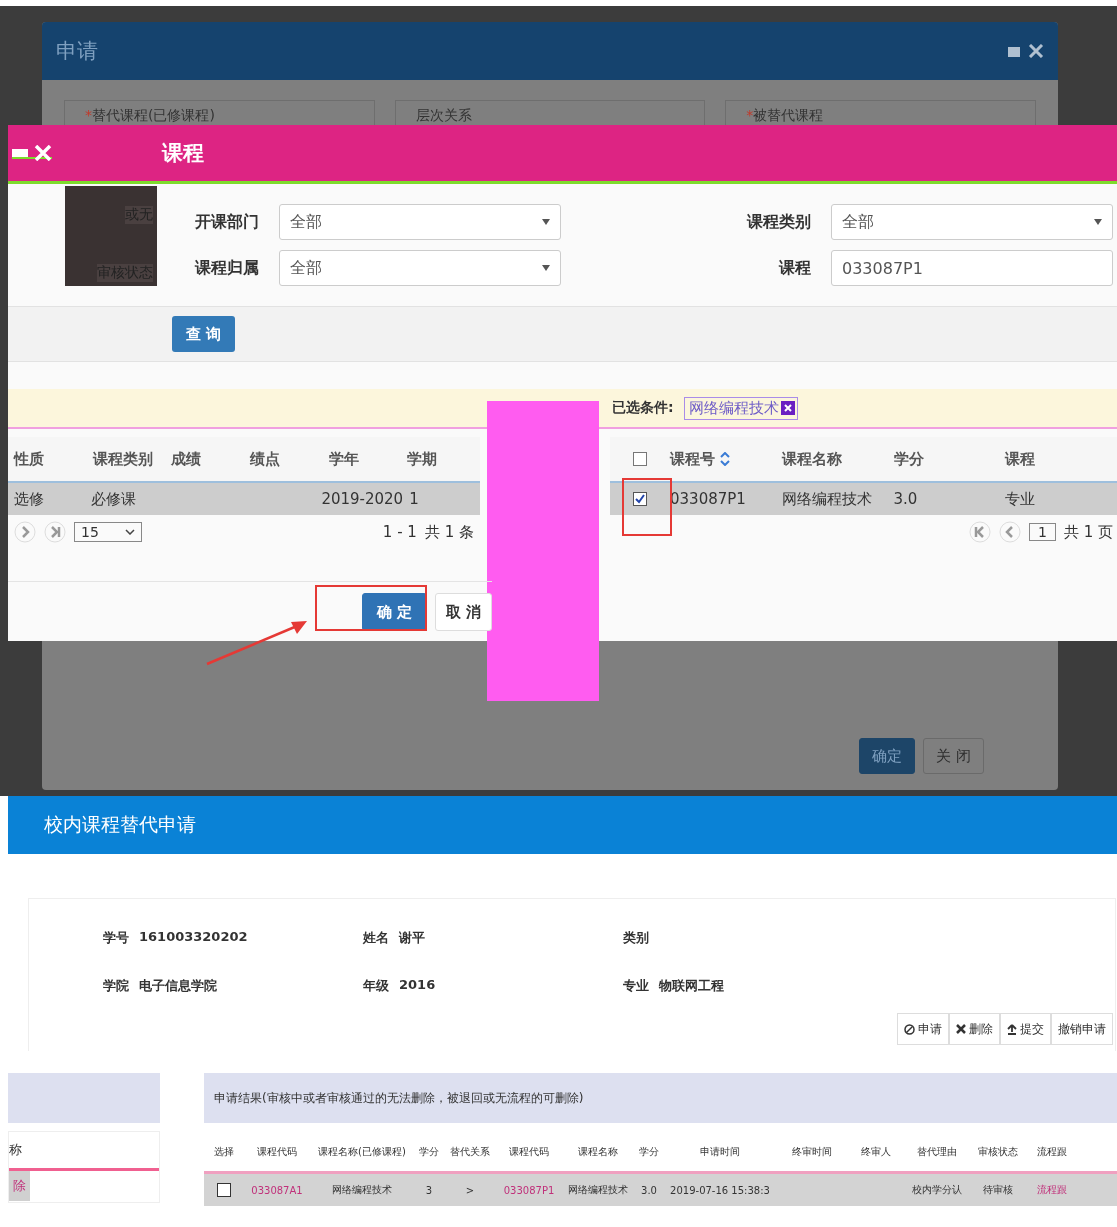 This screenshot has width=1117, height=1227. What do you see at coordinates (463, 612) in the screenshot?
I see `cancel-button: 取 消` at bounding box center [463, 612].